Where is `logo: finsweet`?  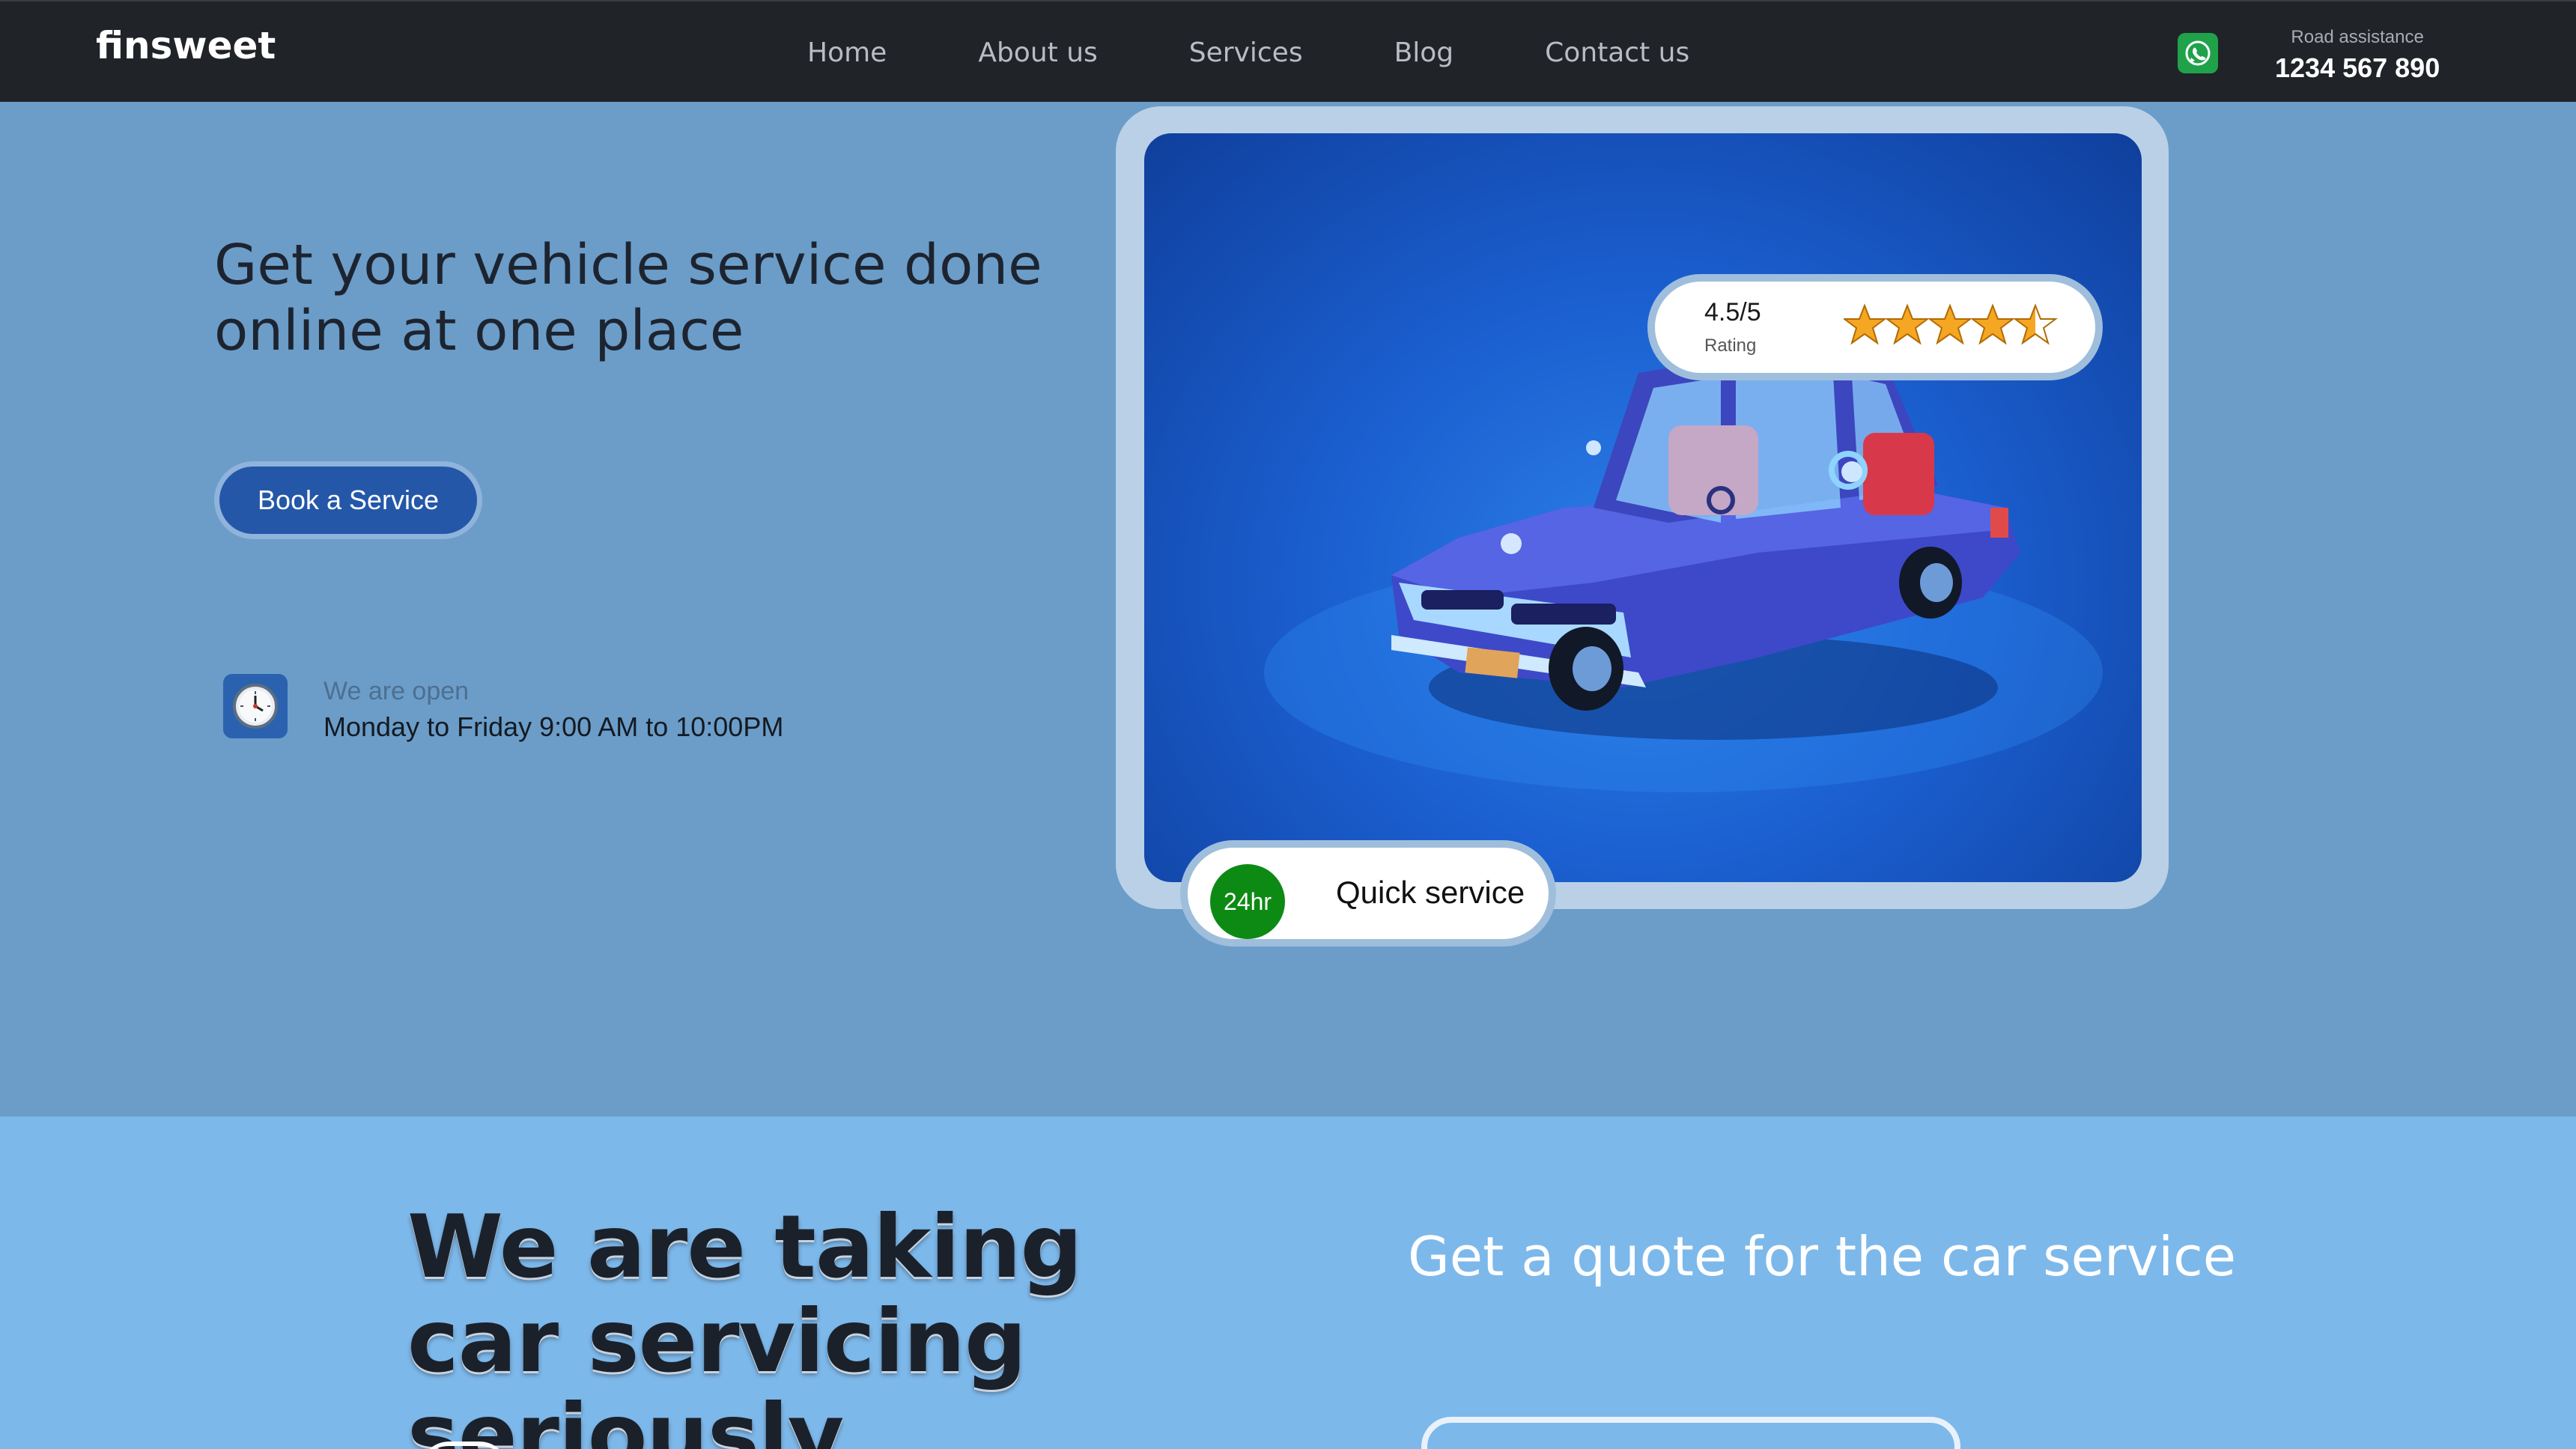
logo: finsweet is located at coordinates (186, 45).